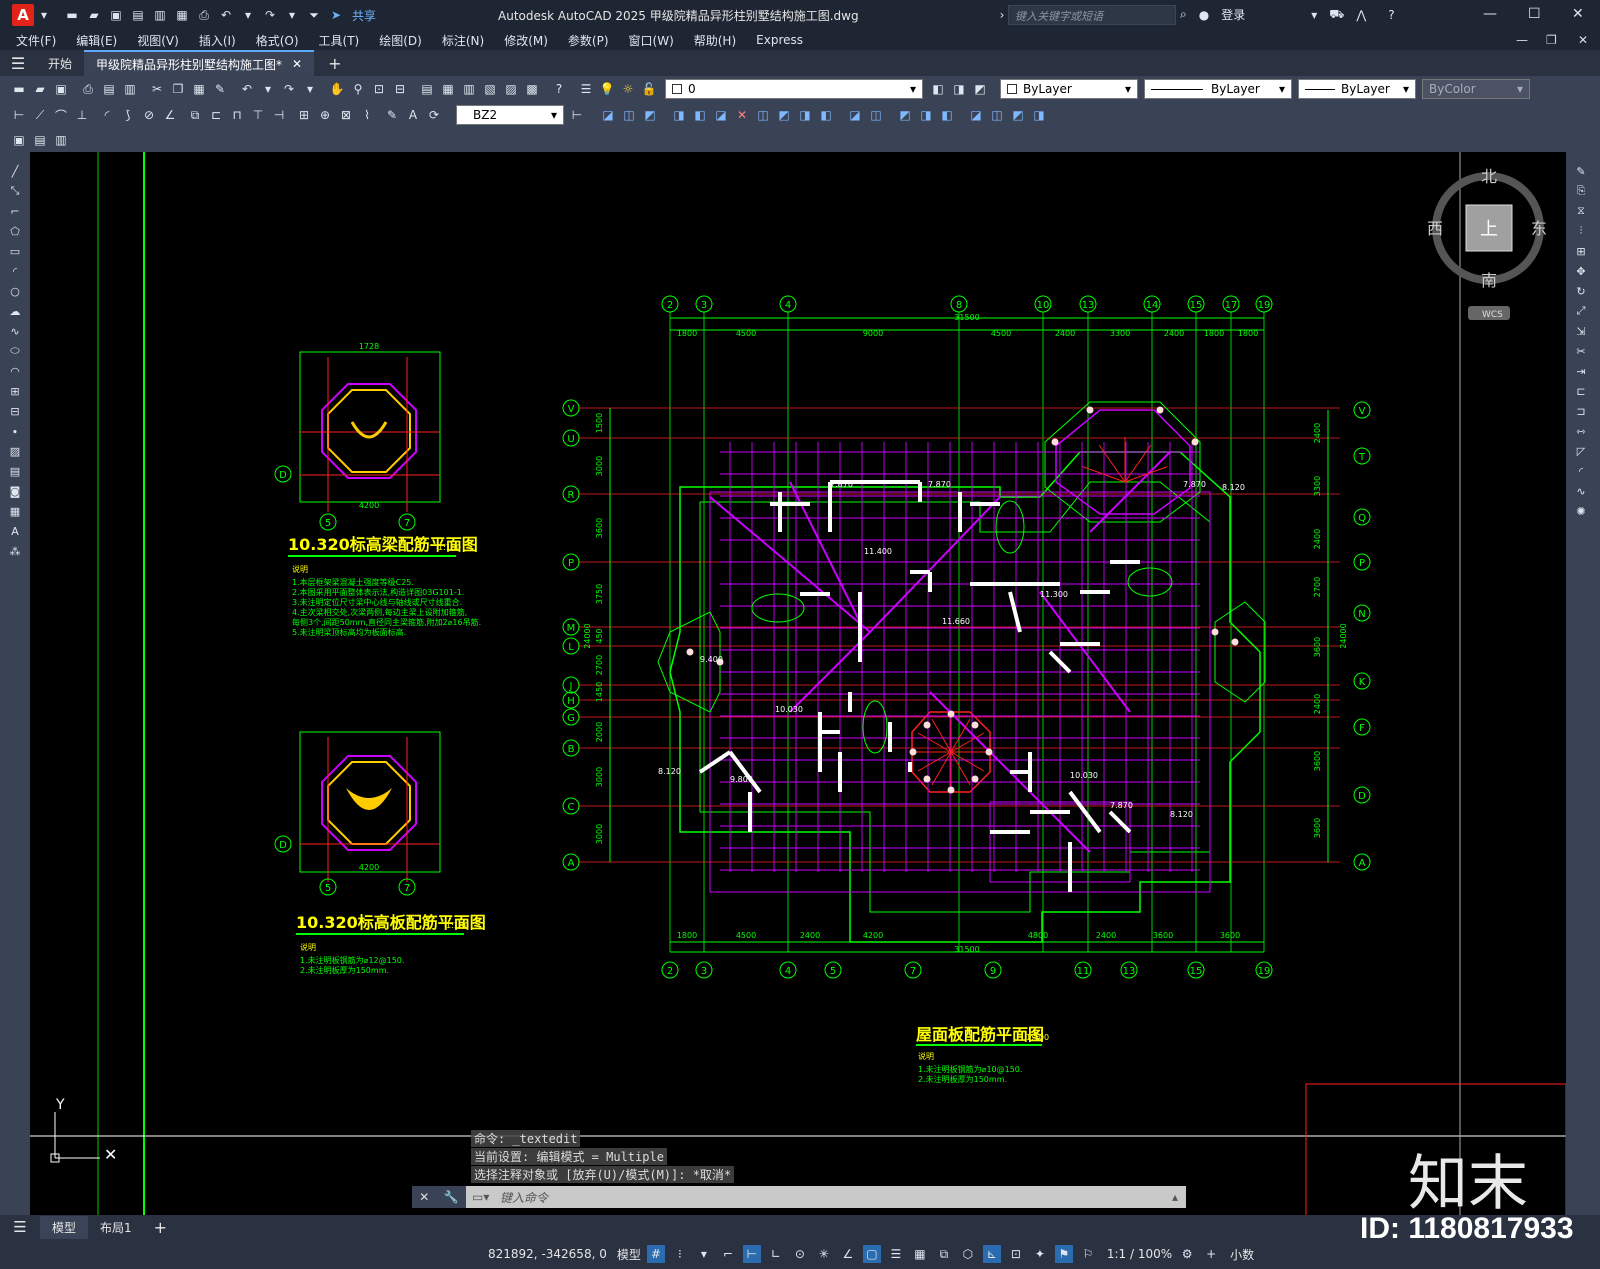  I want to click on revision-cloud-icon: ☁, so click(15, 311).